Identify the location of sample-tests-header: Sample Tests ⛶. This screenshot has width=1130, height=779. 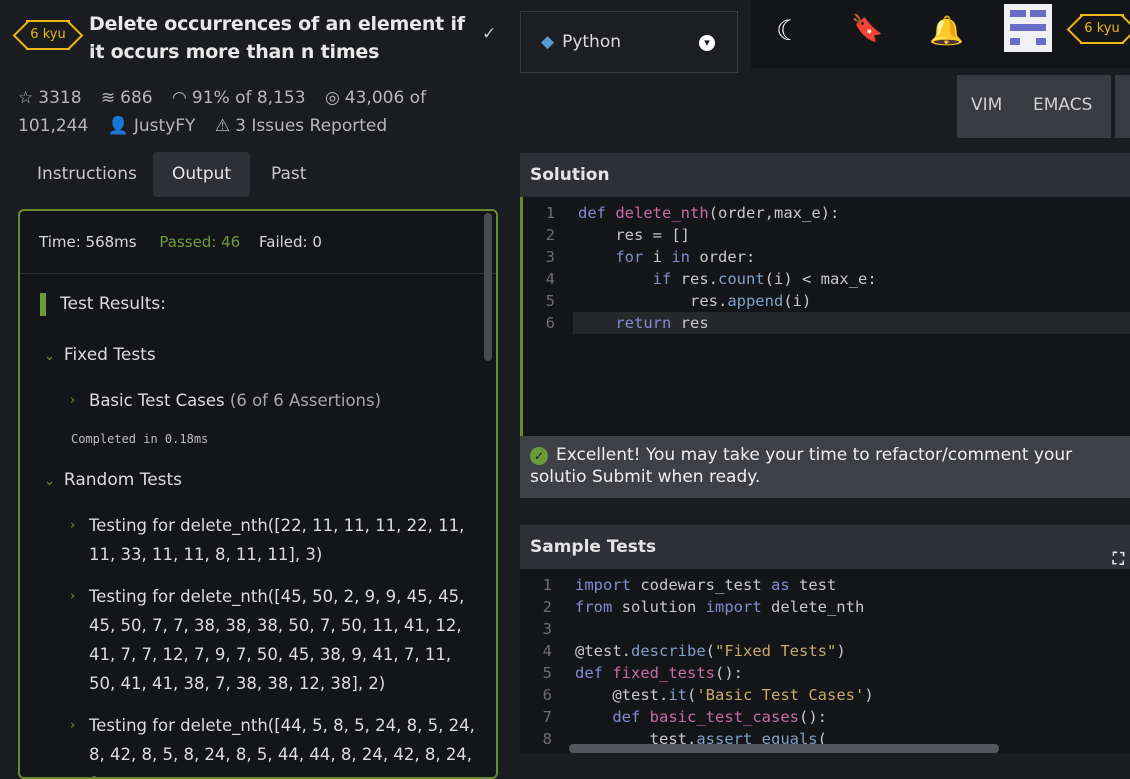
(825, 547).